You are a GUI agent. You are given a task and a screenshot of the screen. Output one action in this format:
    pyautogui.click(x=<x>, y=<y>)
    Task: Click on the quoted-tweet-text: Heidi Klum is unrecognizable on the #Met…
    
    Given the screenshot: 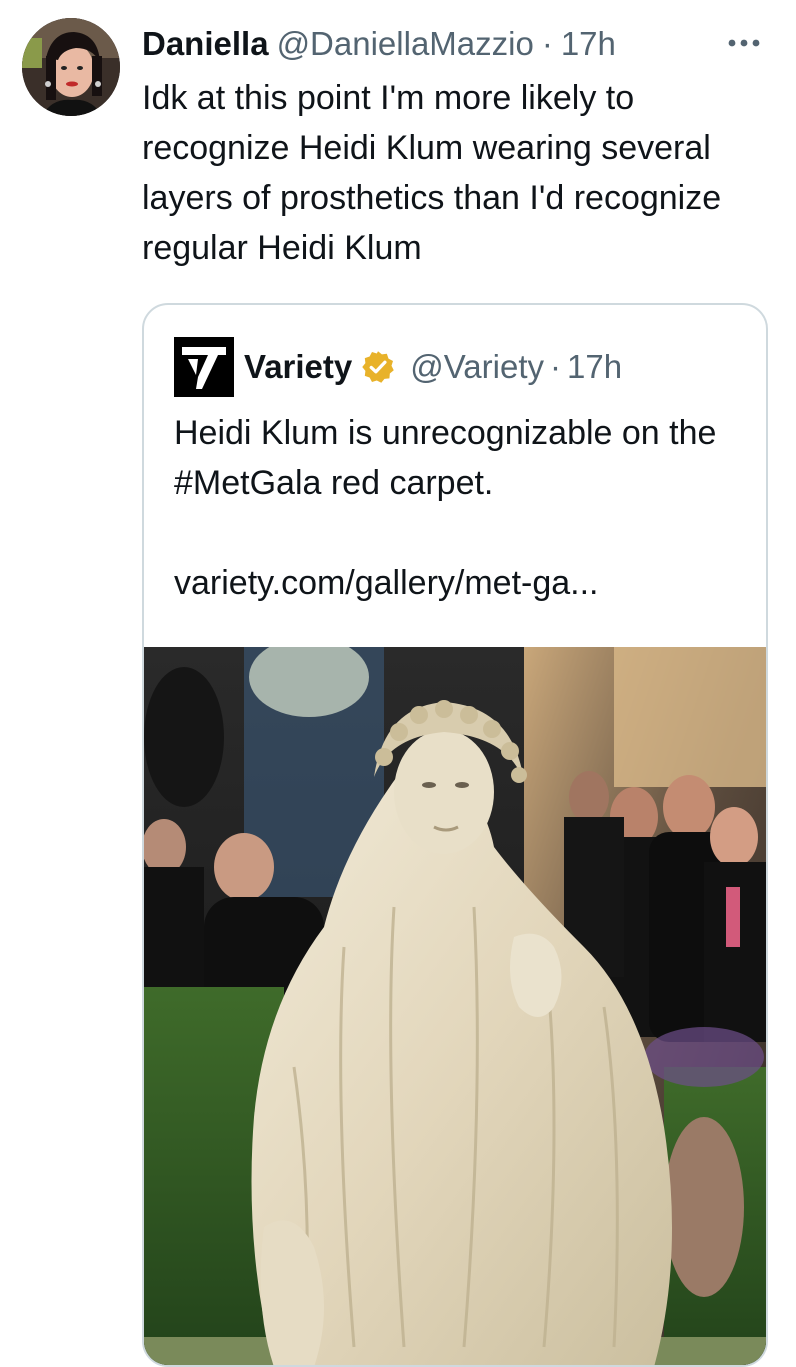 What is the action you would take?
    pyautogui.click(x=445, y=458)
    